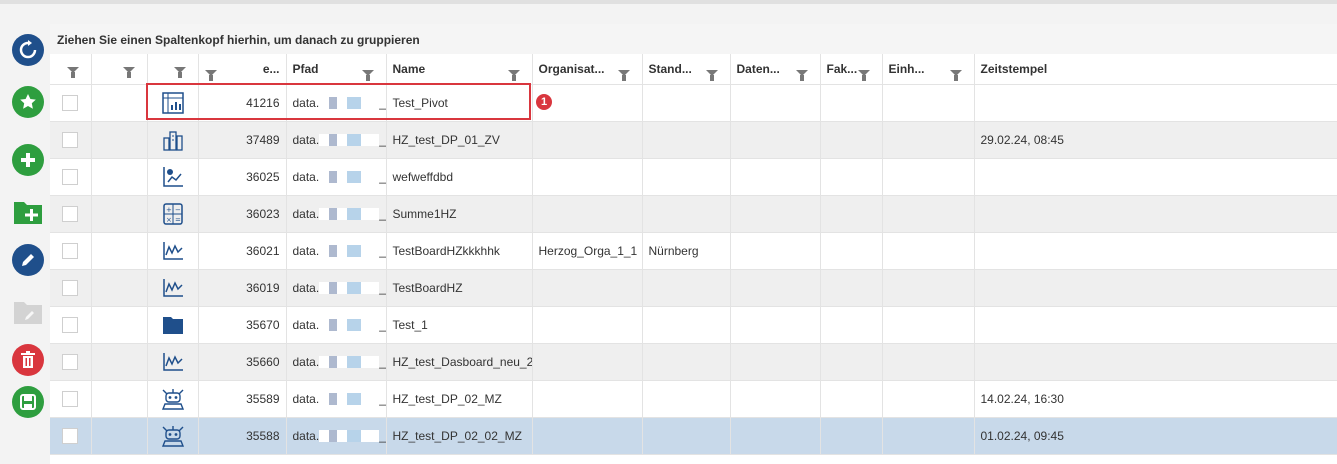  Describe the element at coordinates (28, 102) in the screenshot. I see `favorite-icon` at that location.